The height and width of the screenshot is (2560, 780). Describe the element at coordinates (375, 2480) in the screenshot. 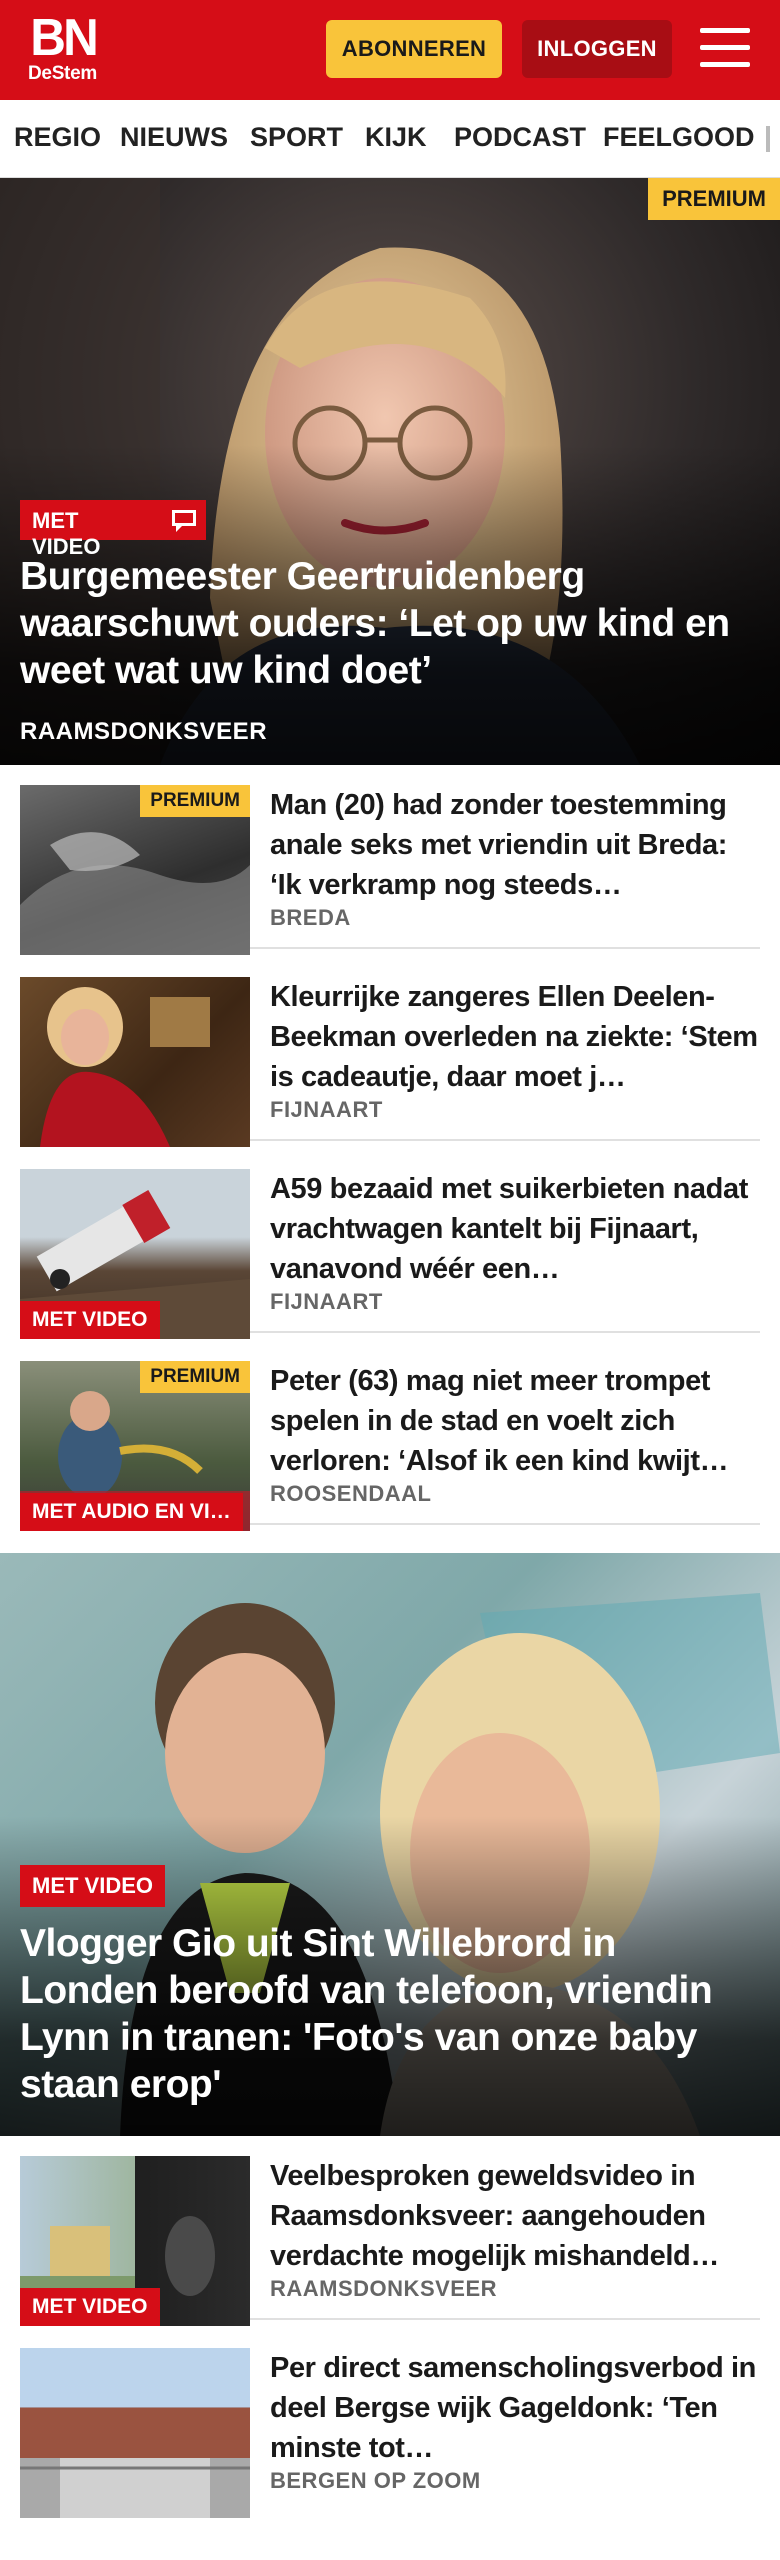

I see `article-location: BERGEN OP ZOOM` at that location.